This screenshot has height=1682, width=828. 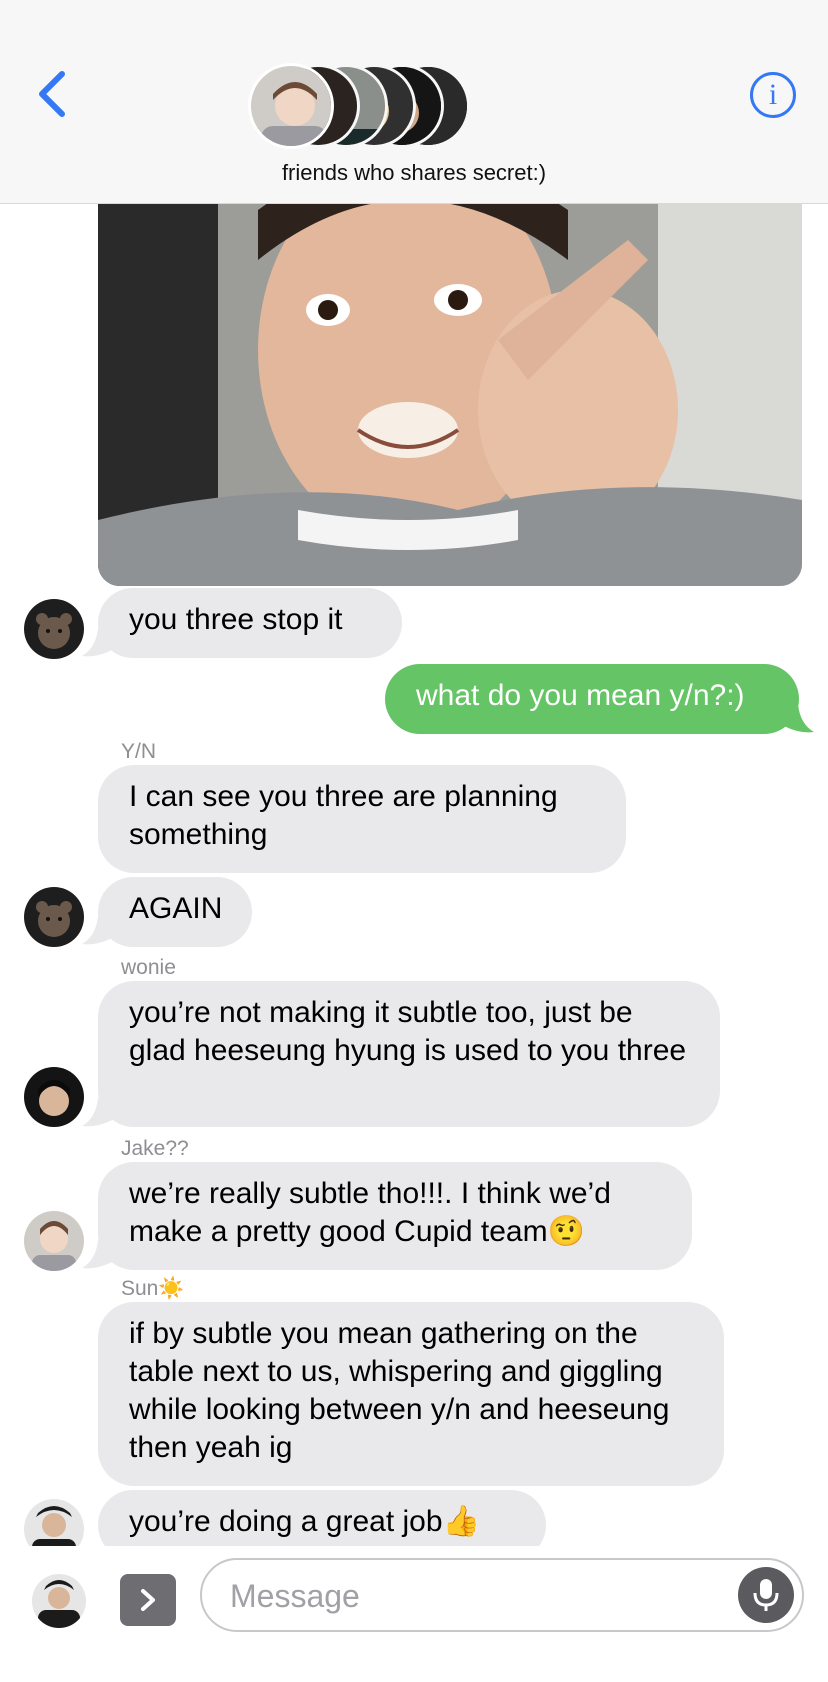 What do you see at coordinates (175, 912) in the screenshot?
I see `message-bubble-incoming: AGAIN` at bounding box center [175, 912].